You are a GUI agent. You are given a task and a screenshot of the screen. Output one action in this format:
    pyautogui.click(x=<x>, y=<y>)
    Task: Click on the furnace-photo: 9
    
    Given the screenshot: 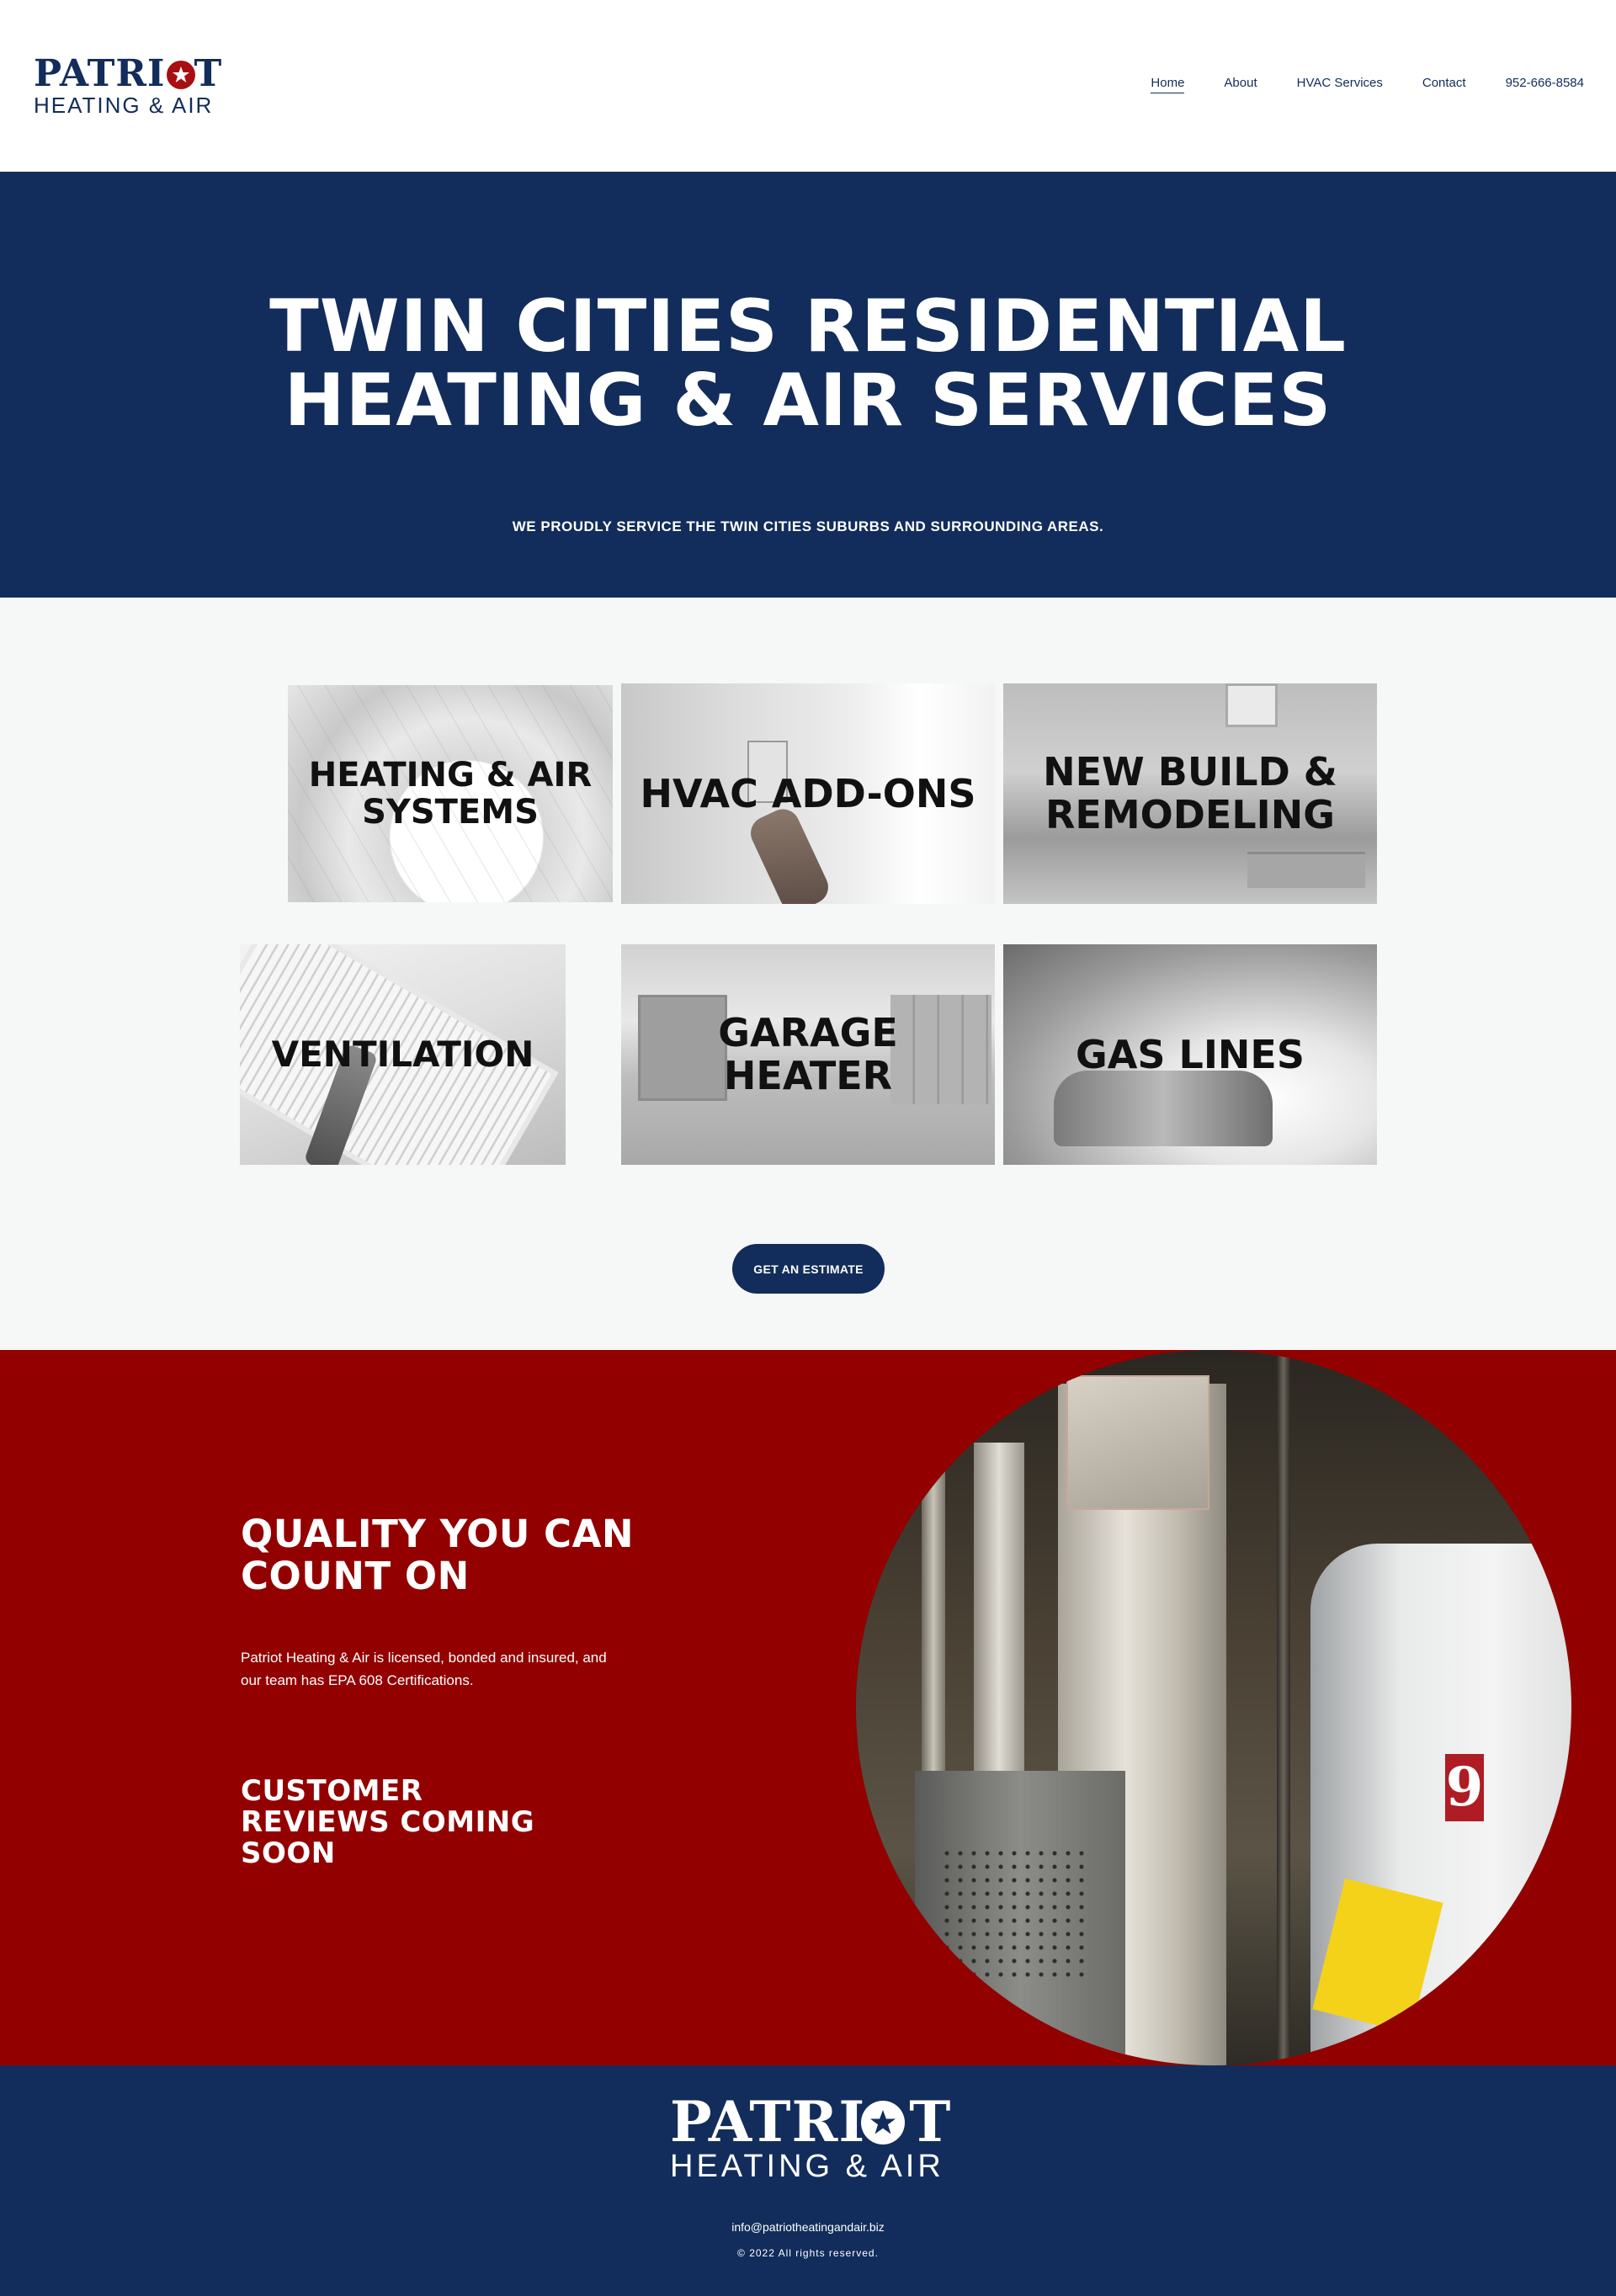 What is the action you would take?
    pyautogui.click(x=1213, y=1708)
    